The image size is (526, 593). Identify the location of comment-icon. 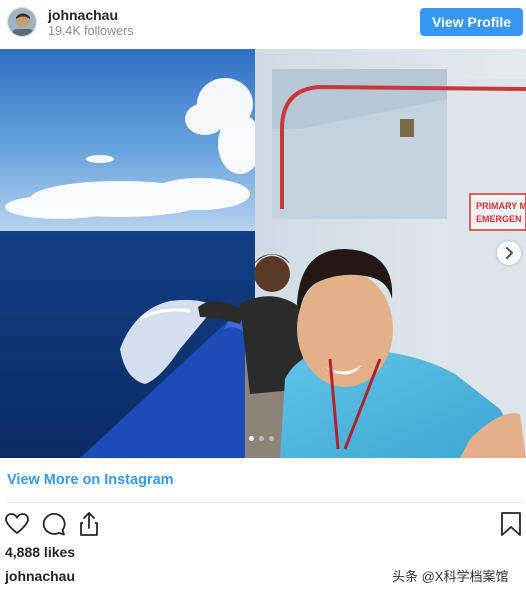
(54, 524).